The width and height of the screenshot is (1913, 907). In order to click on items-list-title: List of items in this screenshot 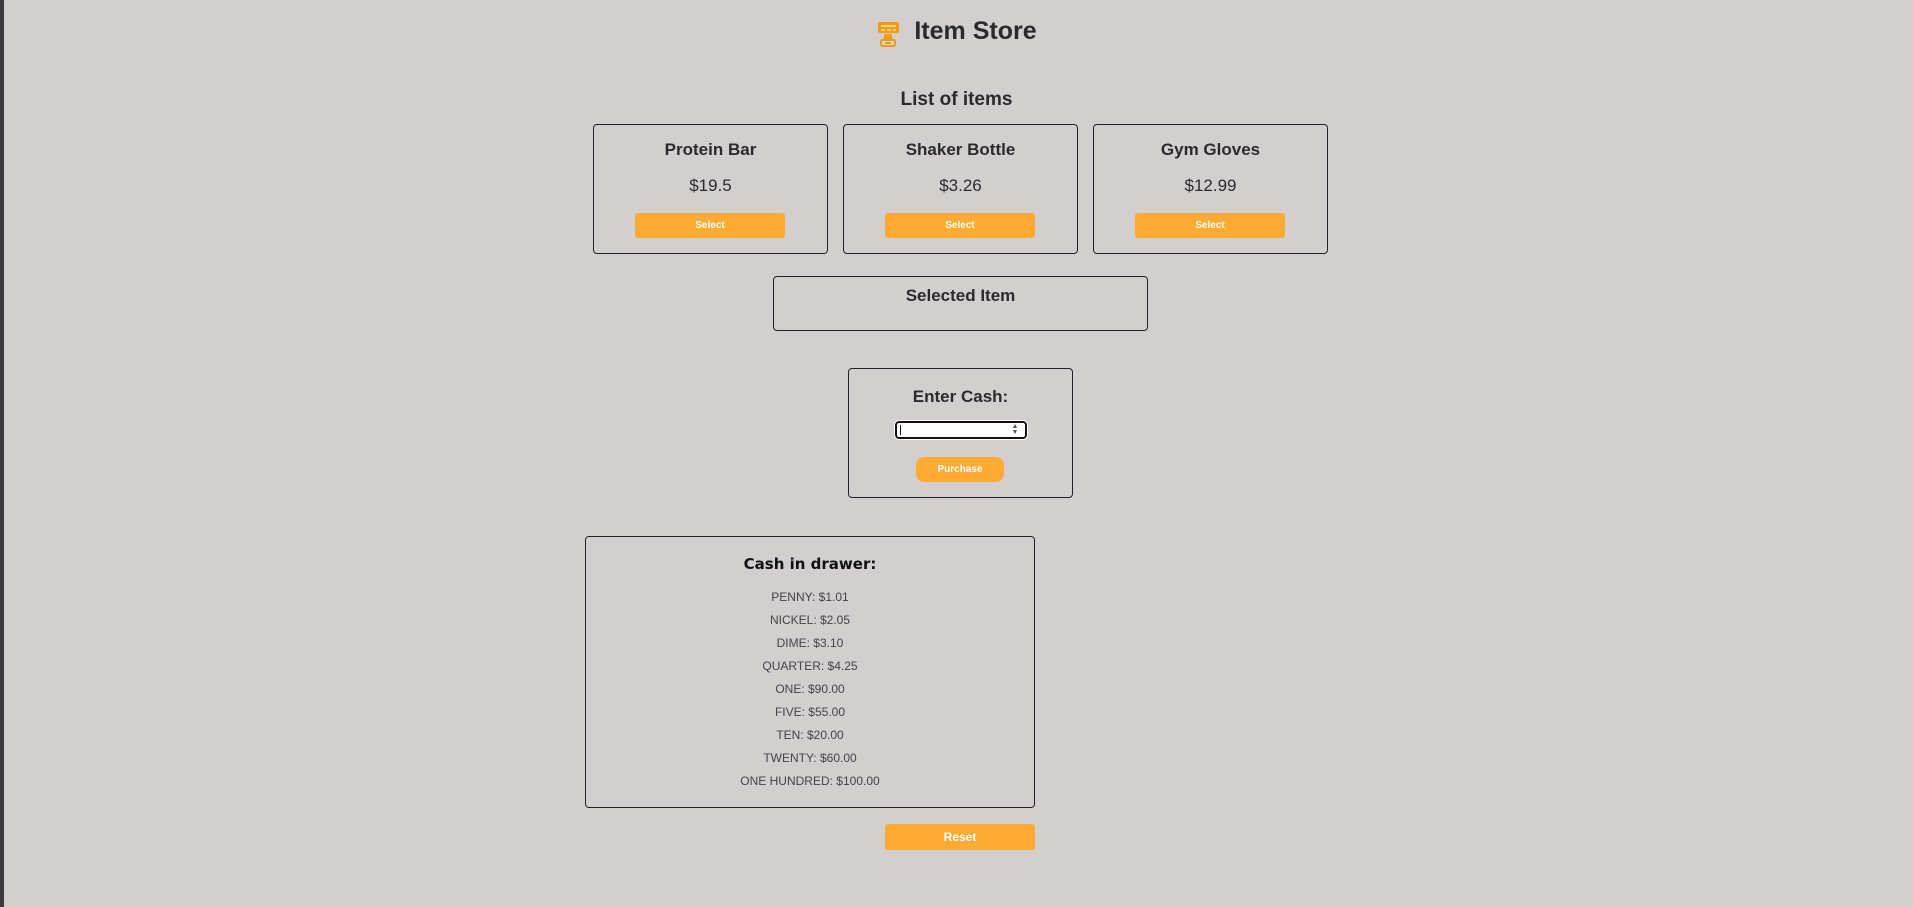, I will do `click(956, 99)`.